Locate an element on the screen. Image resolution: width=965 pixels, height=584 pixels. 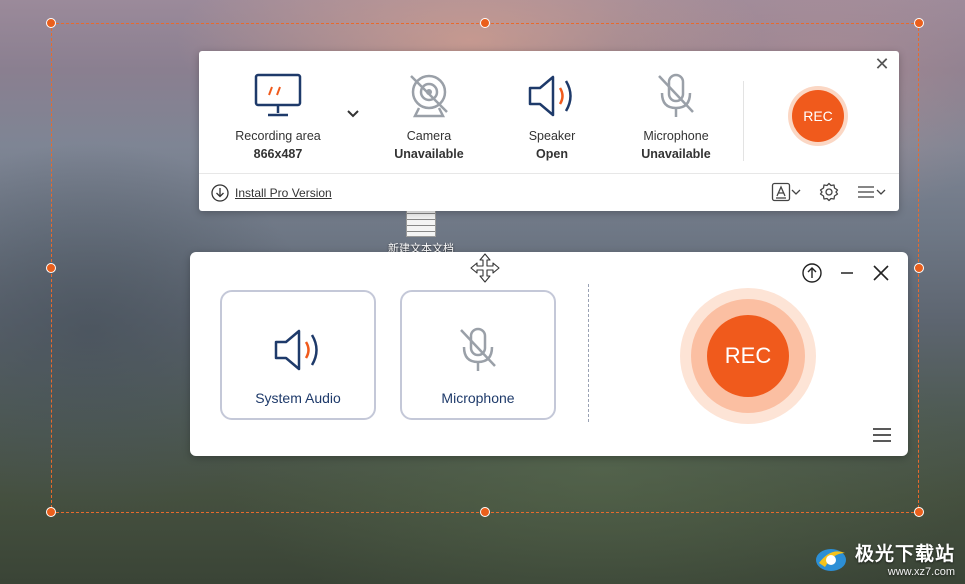
recording-area-button: Recording area 866x487 is located at coordinates (278, 116).